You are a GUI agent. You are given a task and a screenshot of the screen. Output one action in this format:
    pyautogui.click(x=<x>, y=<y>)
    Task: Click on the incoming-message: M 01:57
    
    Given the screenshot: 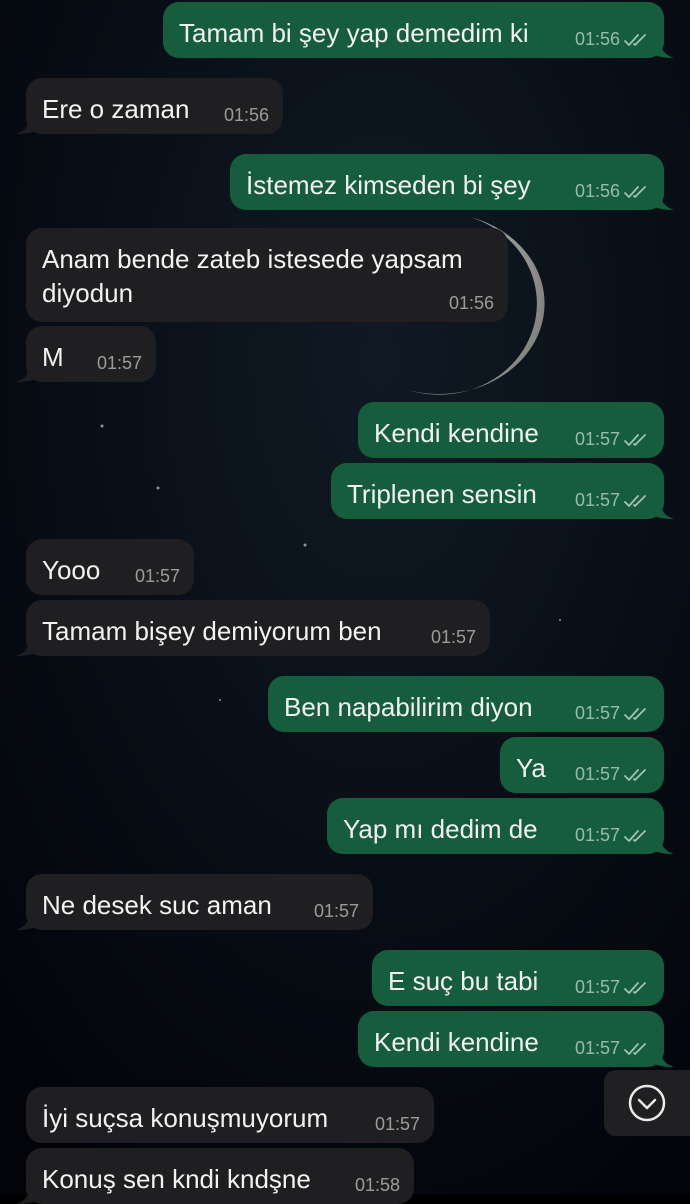 What is the action you would take?
    pyautogui.click(x=86, y=354)
    